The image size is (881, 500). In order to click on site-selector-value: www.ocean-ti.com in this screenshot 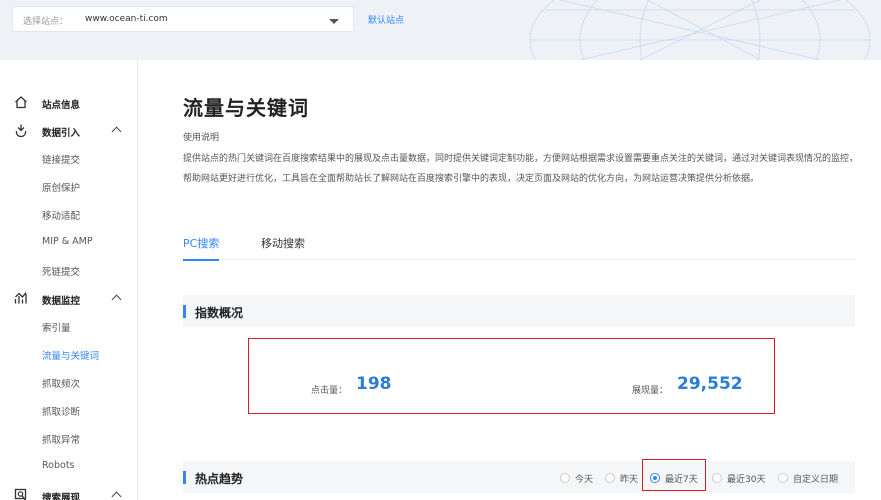, I will do `click(126, 19)`.